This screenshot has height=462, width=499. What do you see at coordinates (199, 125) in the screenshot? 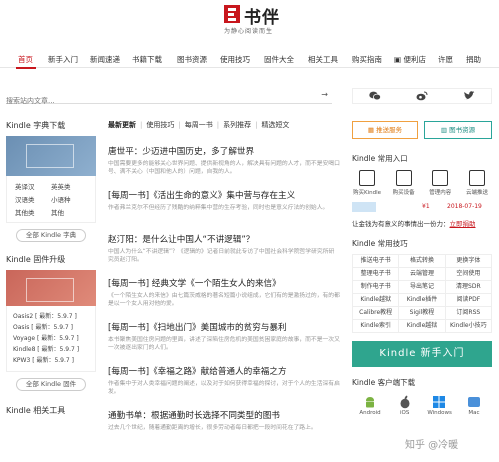
I see `tab-weekly-book: 每周一书` at bounding box center [199, 125].